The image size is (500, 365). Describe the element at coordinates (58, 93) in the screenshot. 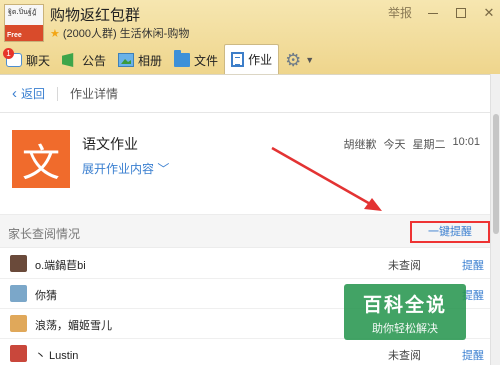

I see `divider` at that location.